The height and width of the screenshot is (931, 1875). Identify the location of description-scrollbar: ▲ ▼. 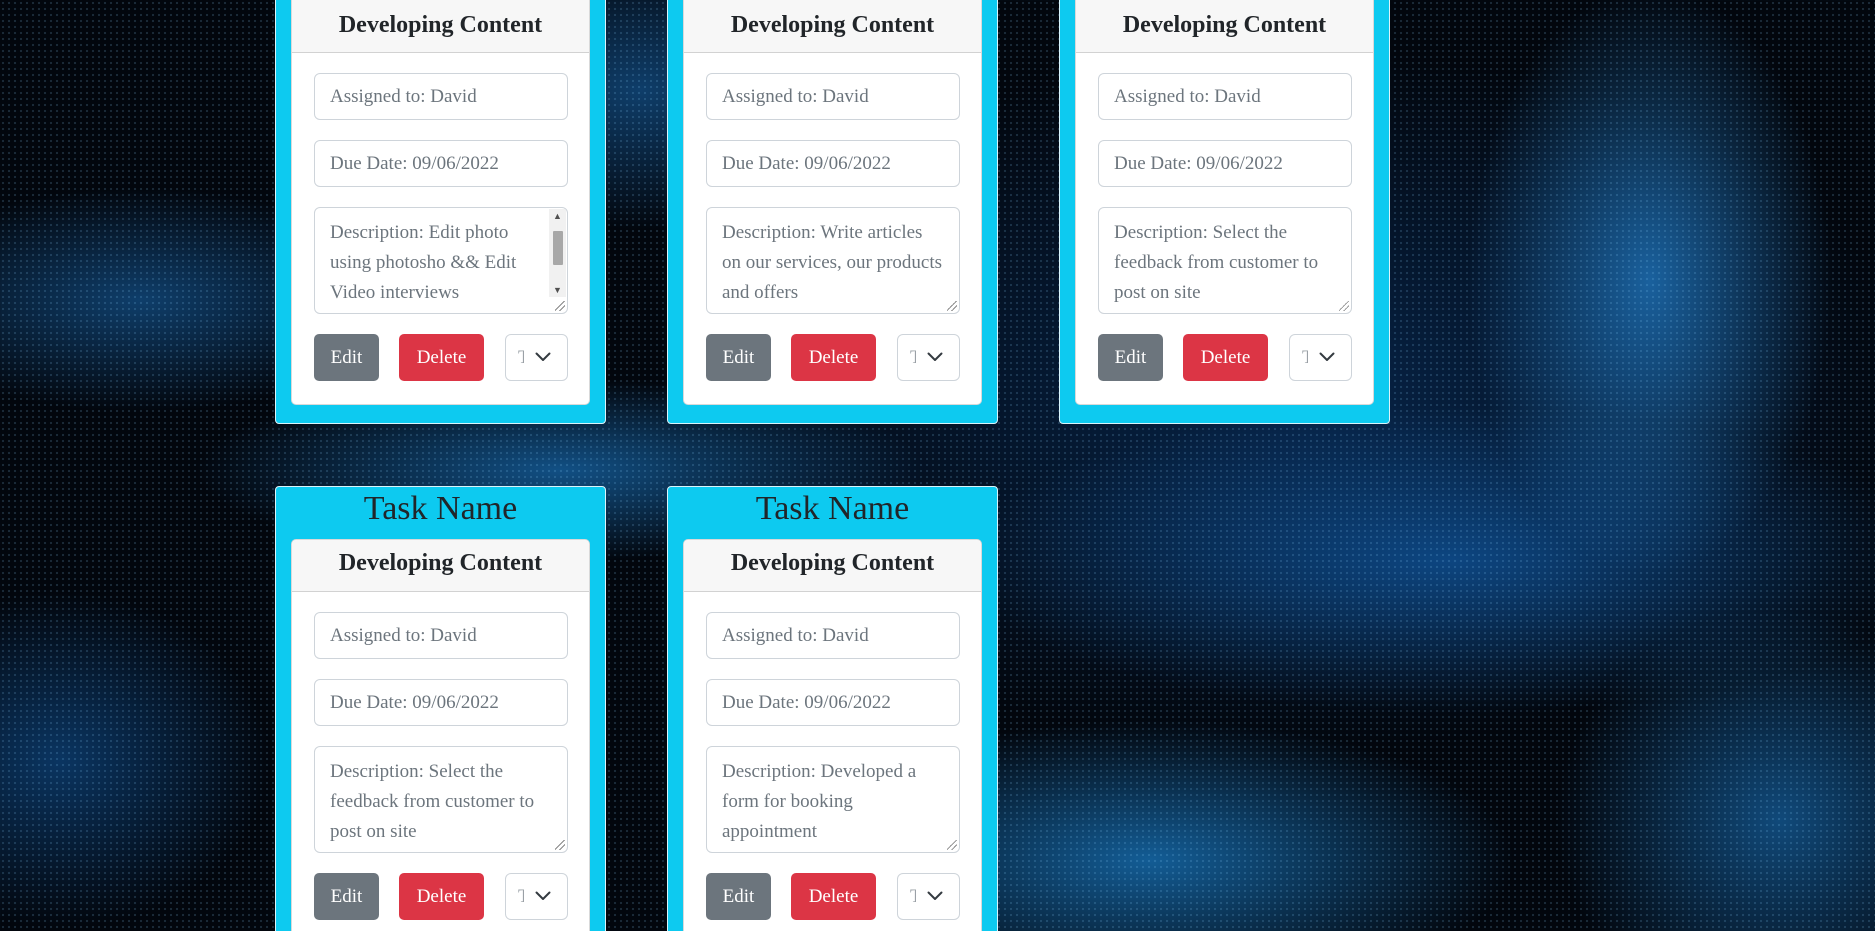
(557, 253).